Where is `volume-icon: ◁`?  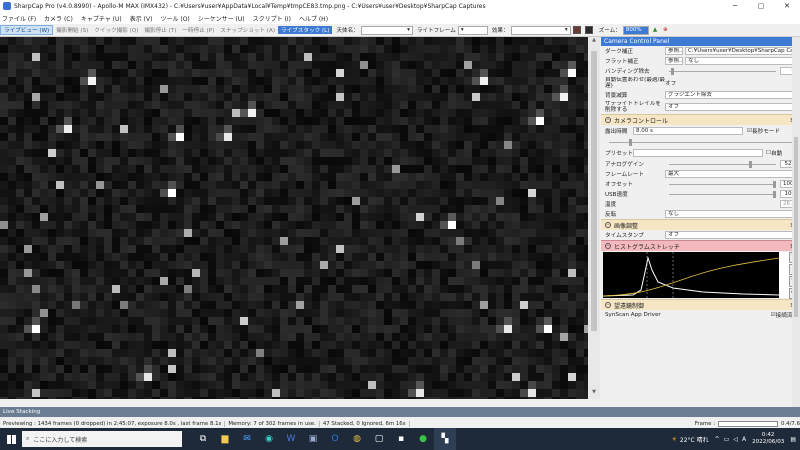
volume-icon: ◁ is located at coordinates (735, 439).